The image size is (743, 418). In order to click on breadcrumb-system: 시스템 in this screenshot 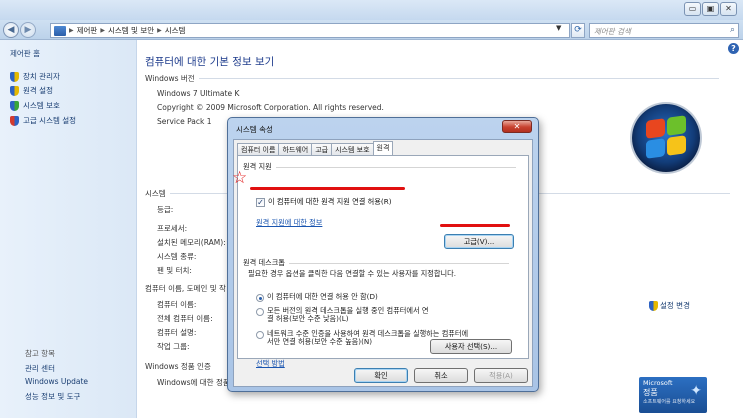, I will do `click(175, 30)`.